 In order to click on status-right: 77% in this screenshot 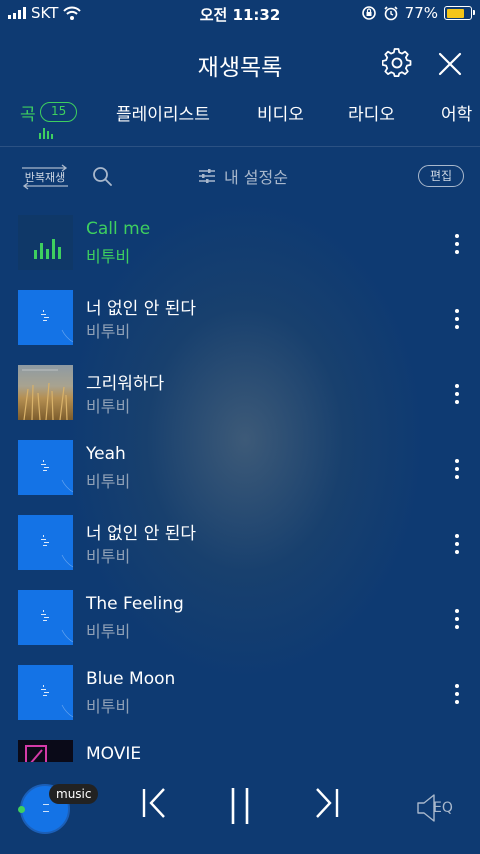, I will do `click(418, 13)`.